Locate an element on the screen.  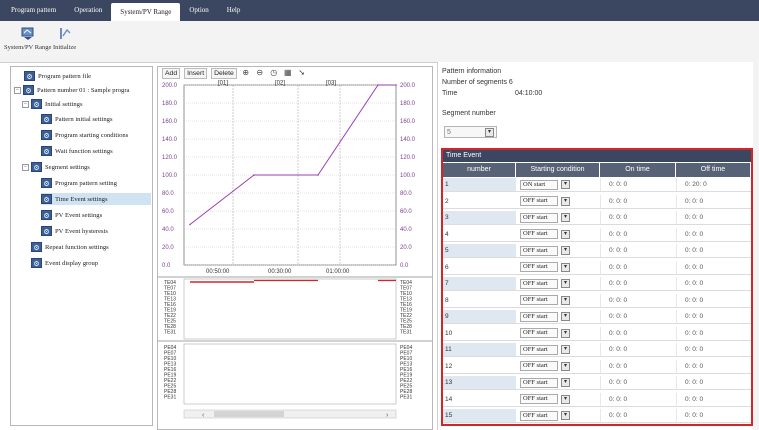
pointer-icon: ➘ is located at coordinates (302, 73).